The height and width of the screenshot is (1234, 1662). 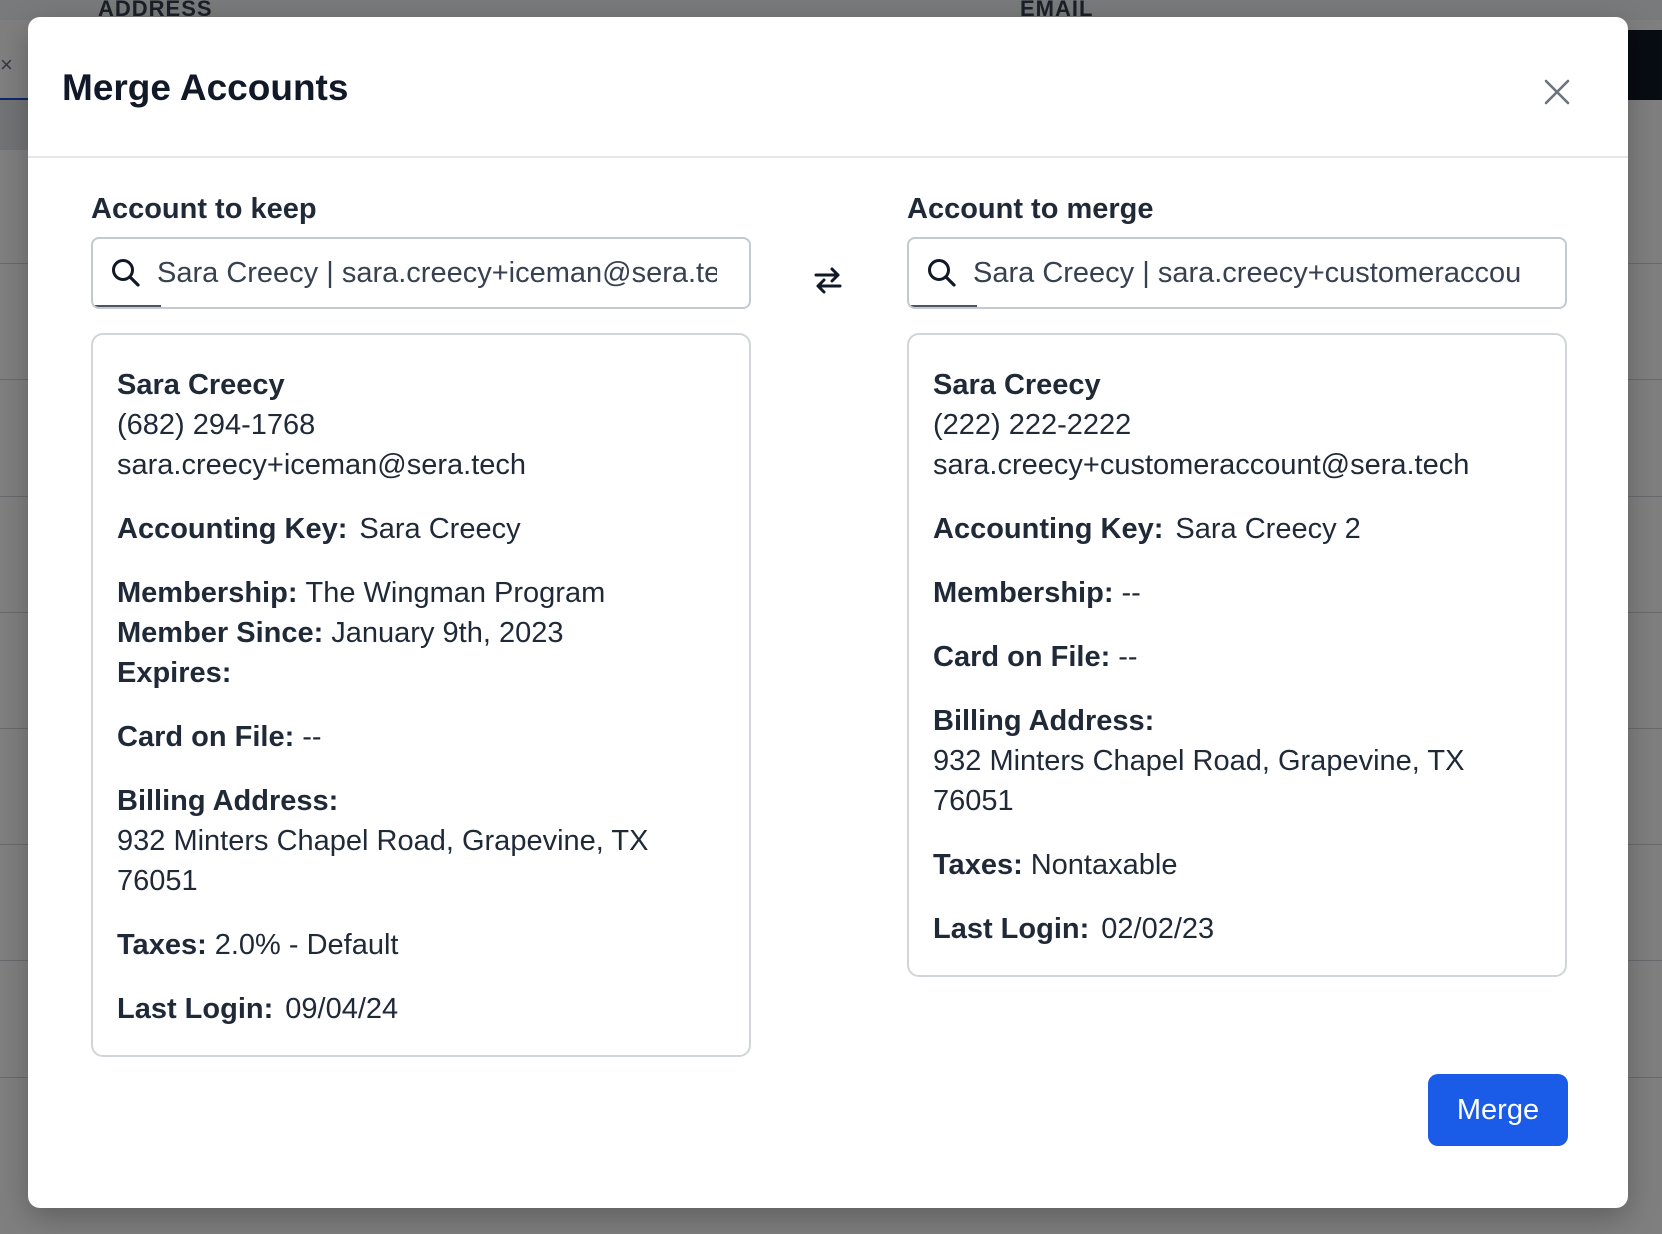 I want to click on modal-header: Merge Accounts, so click(x=828, y=87).